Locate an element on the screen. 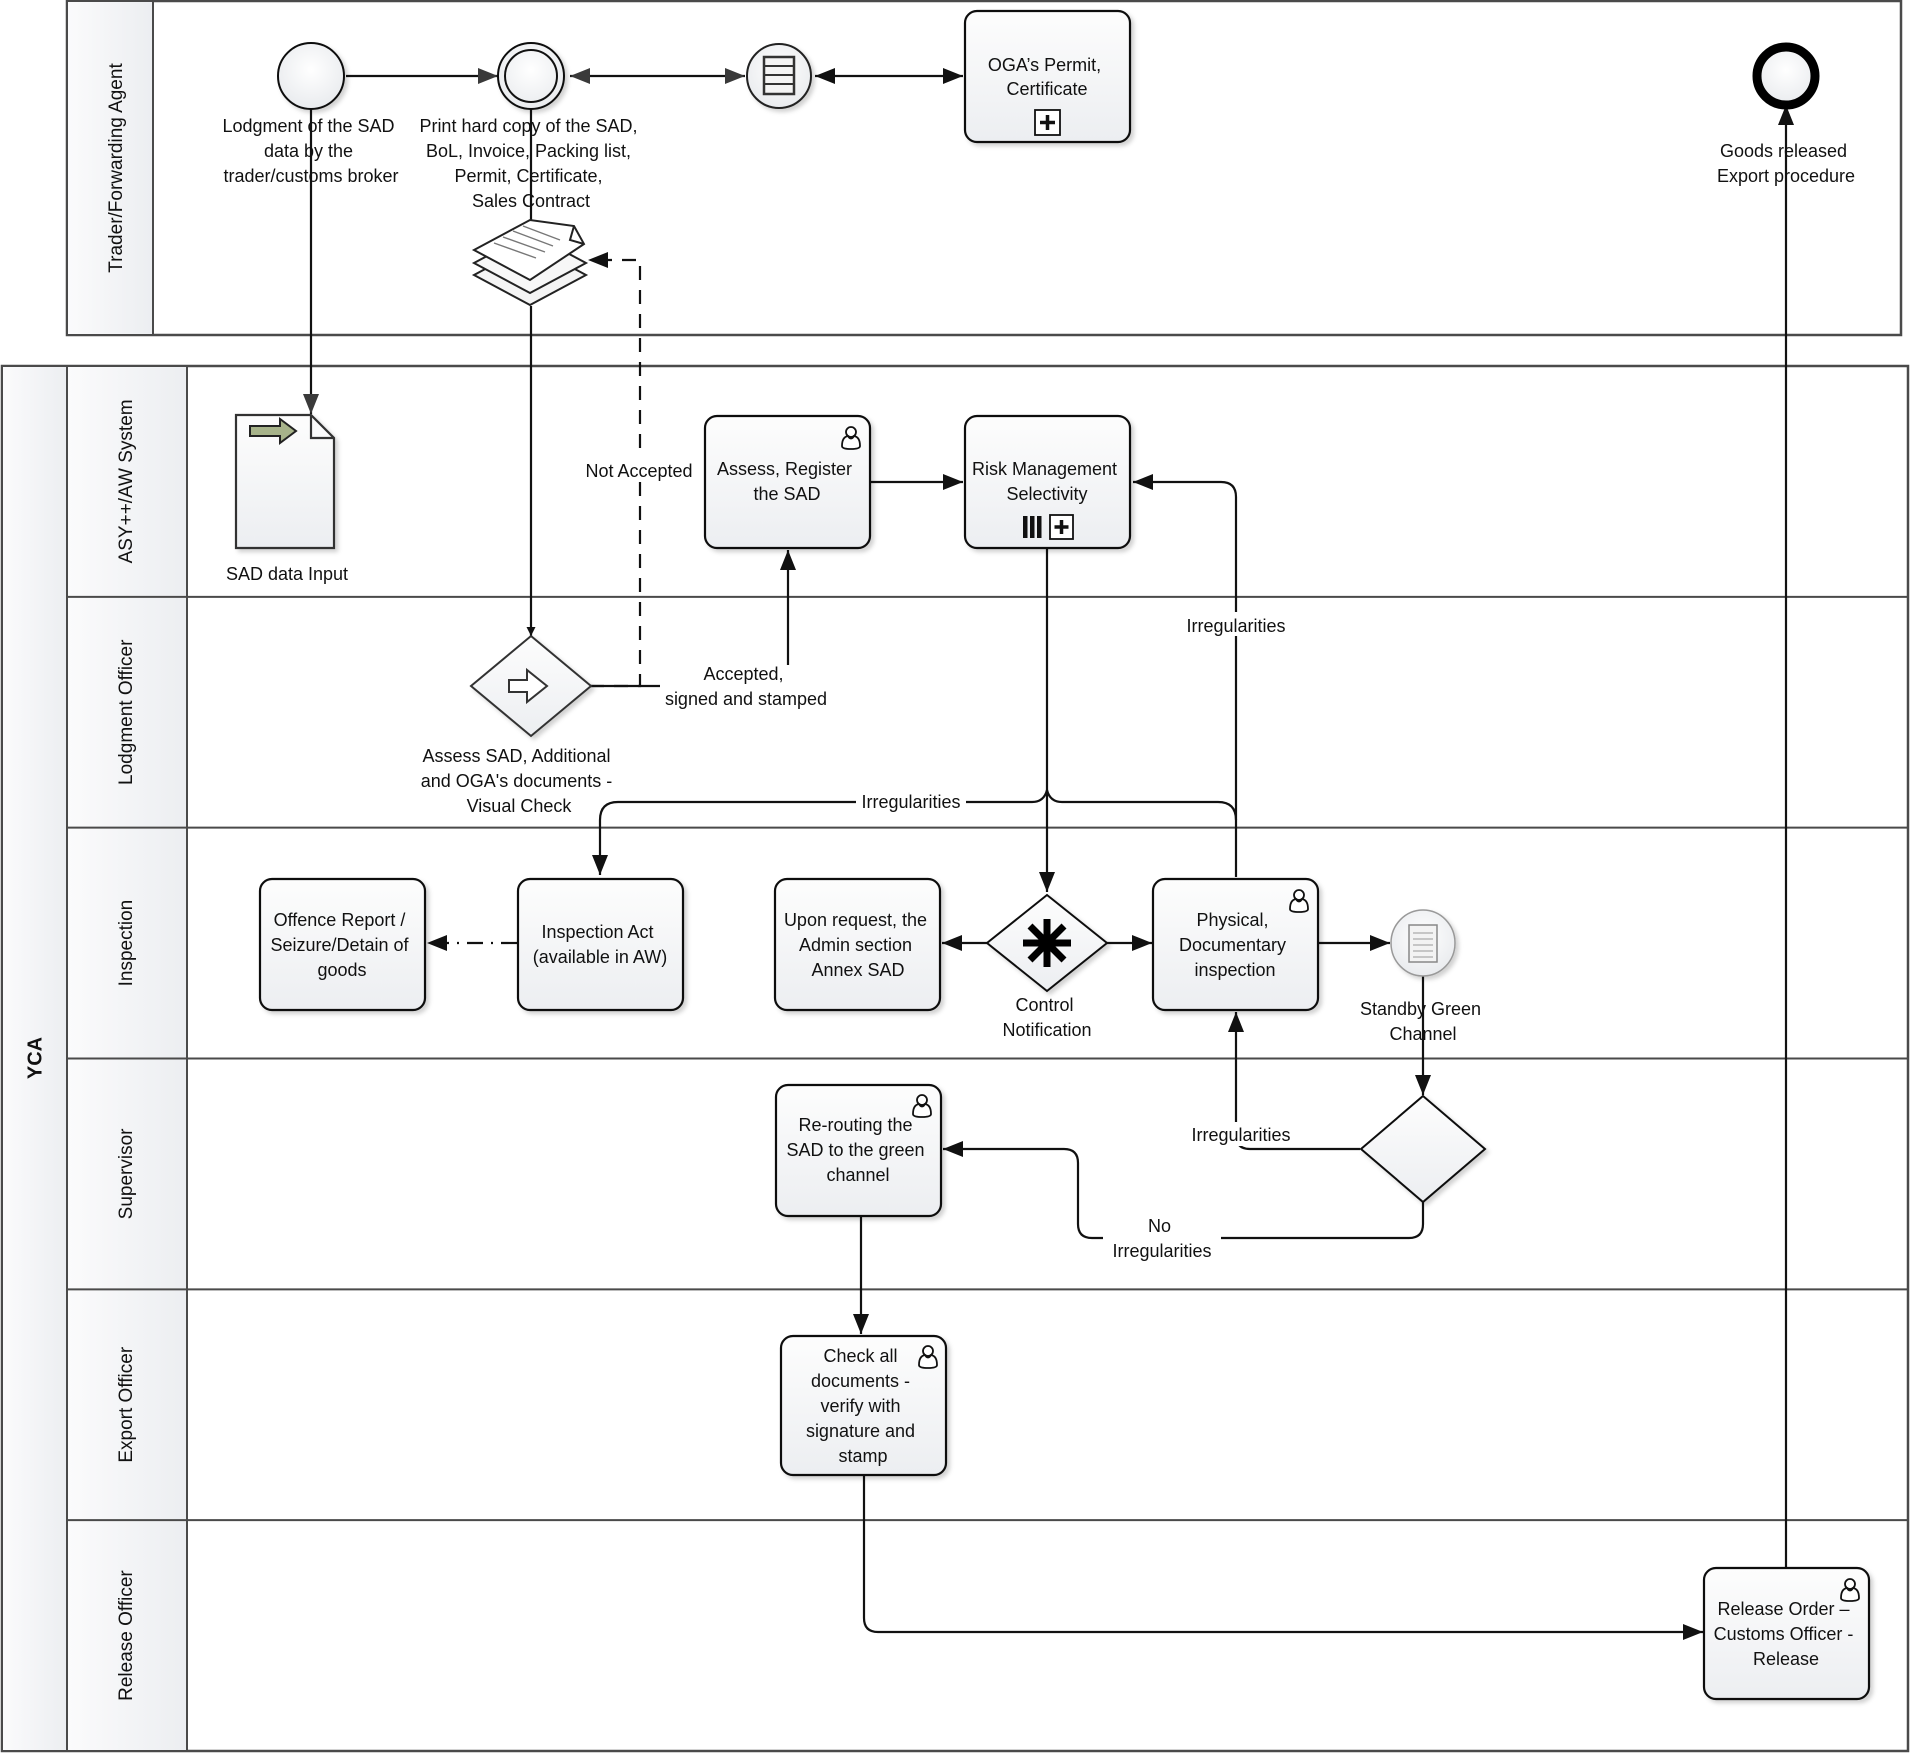 The height and width of the screenshot is (1753, 1910). visual-check-gateway is located at coordinates (531, 686).